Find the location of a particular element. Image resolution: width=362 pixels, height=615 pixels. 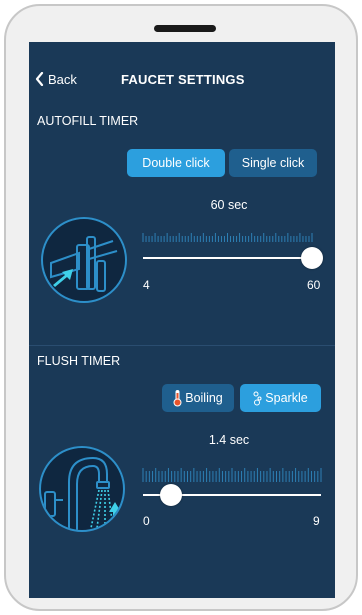

double-click-label: Double click is located at coordinates (176, 163).